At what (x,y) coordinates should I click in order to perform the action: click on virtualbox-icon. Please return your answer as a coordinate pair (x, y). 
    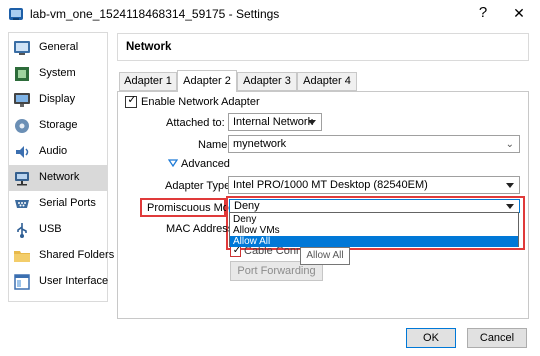
    Looking at the image, I should click on (16, 14).